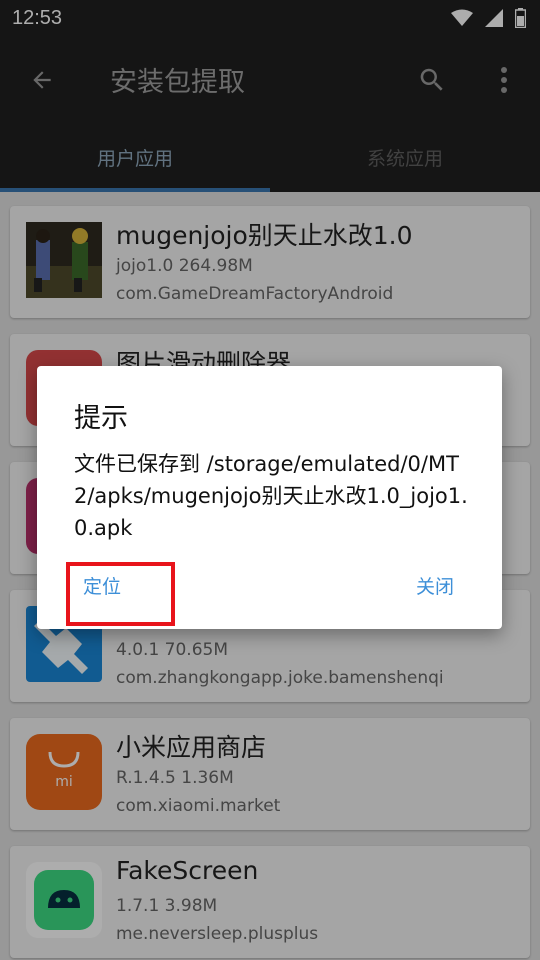 This screenshot has width=540, height=960. Describe the element at coordinates (101, 418) in the screenshot. I see `dialog-title: 提示` at that location.